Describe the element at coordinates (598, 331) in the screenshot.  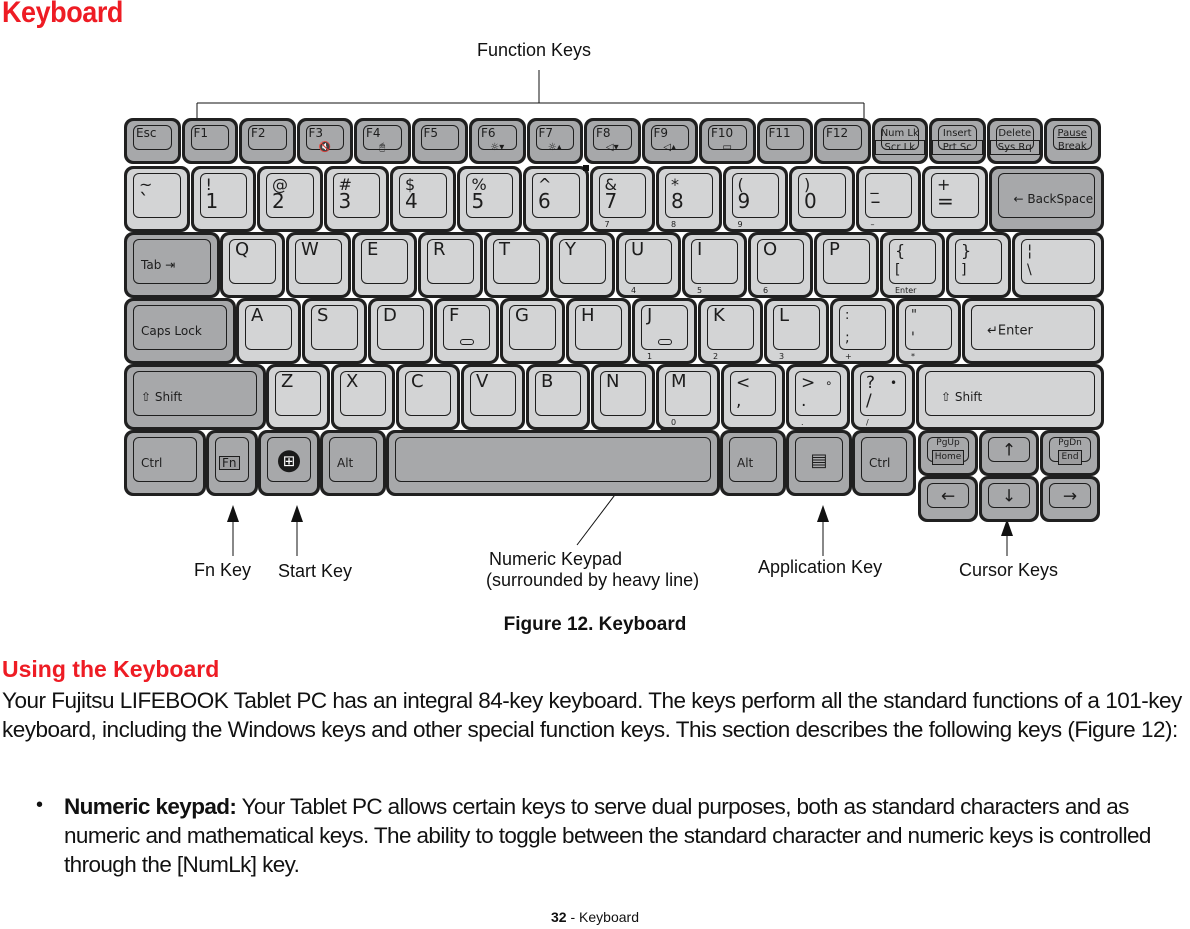
I see `key-h: H` at that location.